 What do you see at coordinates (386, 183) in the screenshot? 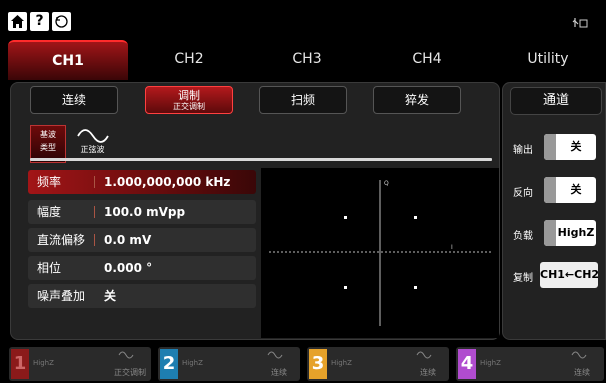
I see `q-axis-label: Q` at bounding box center [386, 183].